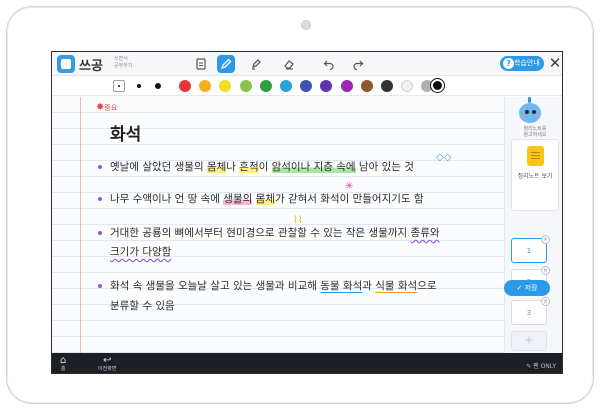 The width and height of the screenshot is (600, 410). I want to click on sparkle-icon: ⌇⌇, so click(298, 220).